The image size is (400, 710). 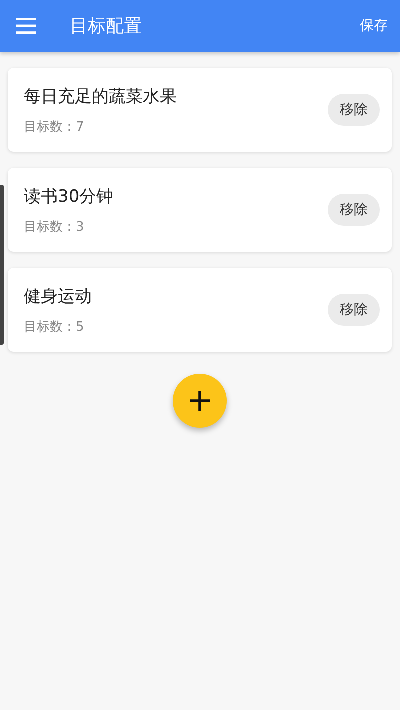 I want to click on menu-button, so click(x=27, y=26).